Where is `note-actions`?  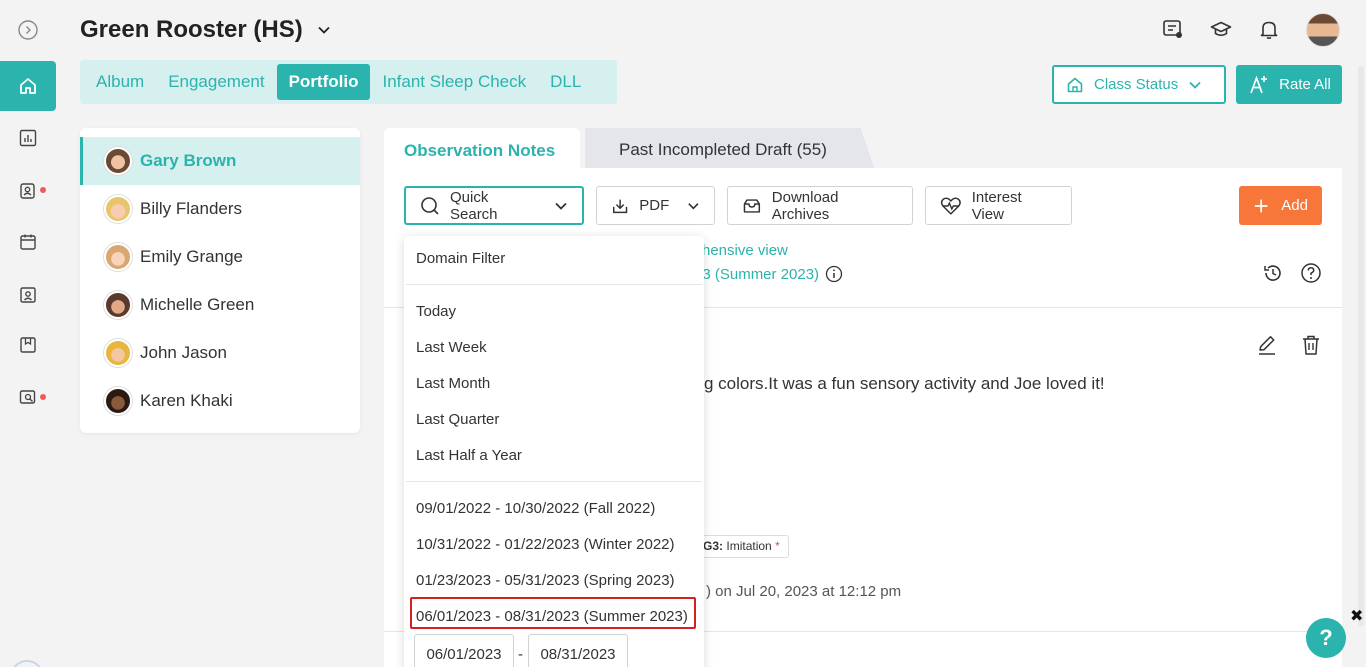 note-actions is located at coordinates (1289, 345).